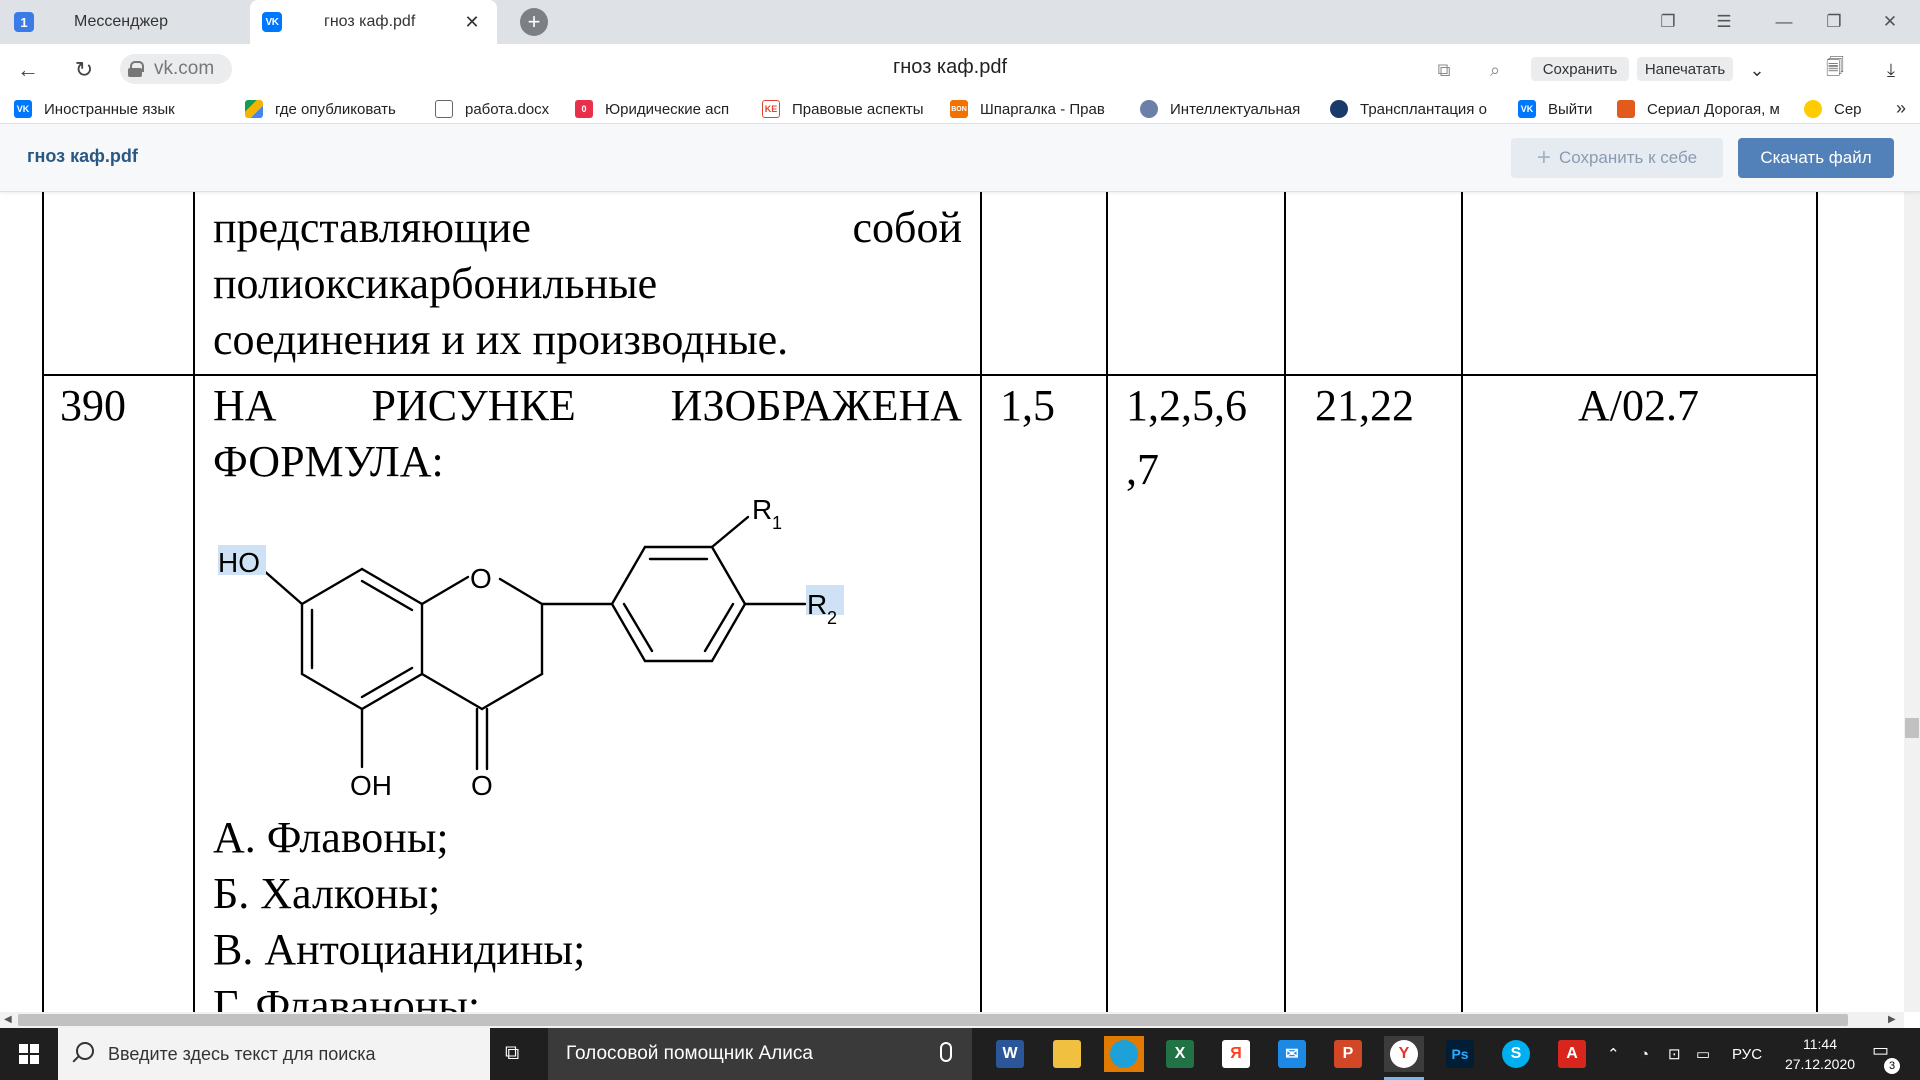 This screenshot has width=1920, height=1080. I want to click on new-tab-button: +, so click(534, 22).